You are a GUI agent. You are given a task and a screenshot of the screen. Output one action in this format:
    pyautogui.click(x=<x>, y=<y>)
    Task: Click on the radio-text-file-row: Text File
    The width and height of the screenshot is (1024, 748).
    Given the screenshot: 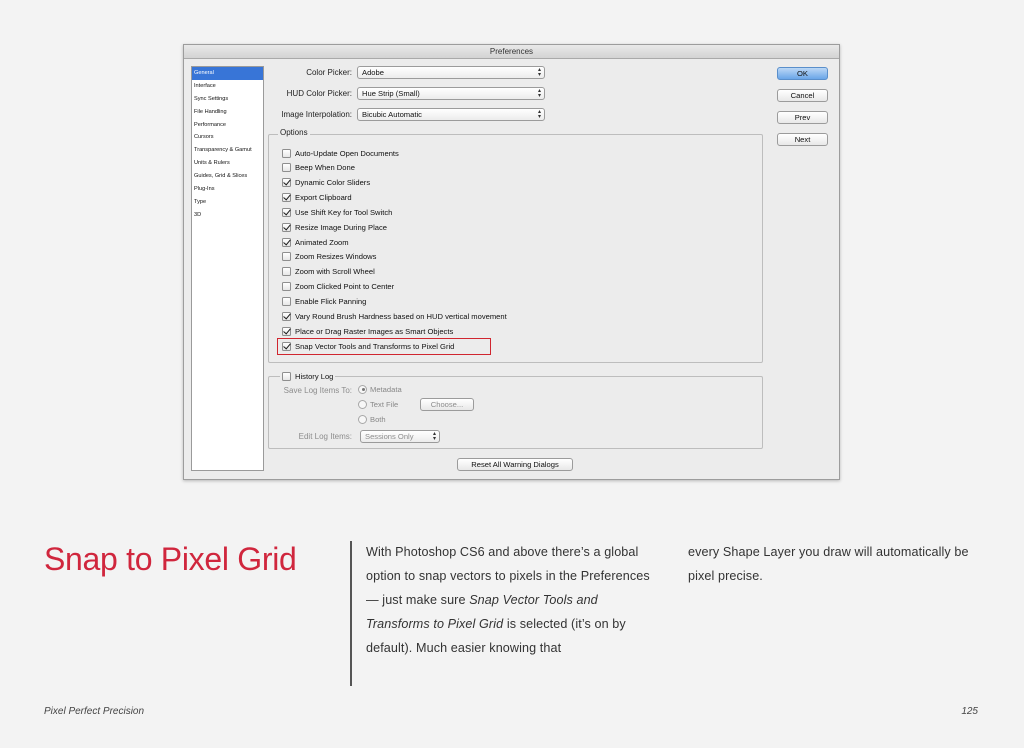 What is the action you would take?
    pyautogui.click(x=378, y=404)
    